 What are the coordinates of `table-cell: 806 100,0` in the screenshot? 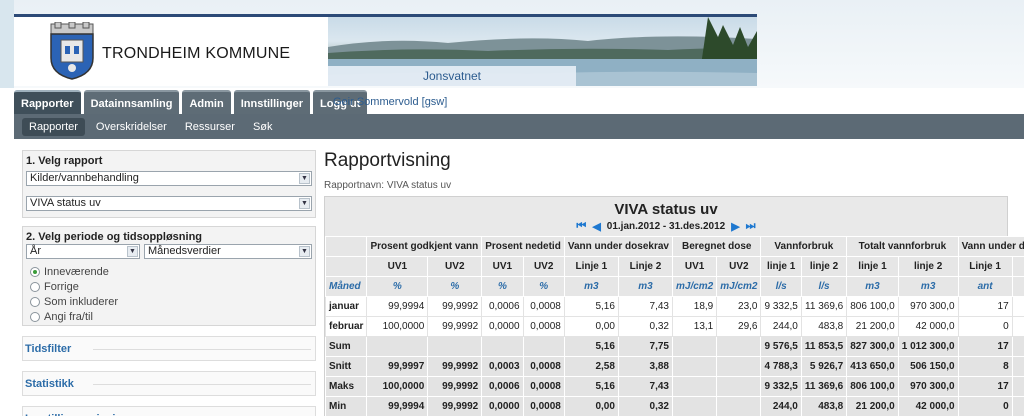 It's located at (872, 306).